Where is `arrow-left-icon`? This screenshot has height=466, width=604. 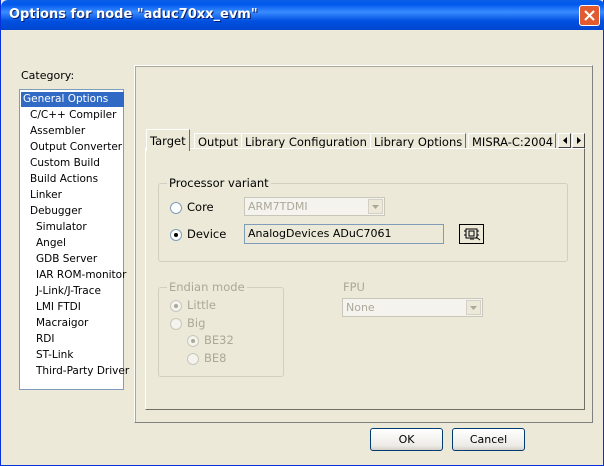 arrow-left-icon is located at coordinates (565, 140).